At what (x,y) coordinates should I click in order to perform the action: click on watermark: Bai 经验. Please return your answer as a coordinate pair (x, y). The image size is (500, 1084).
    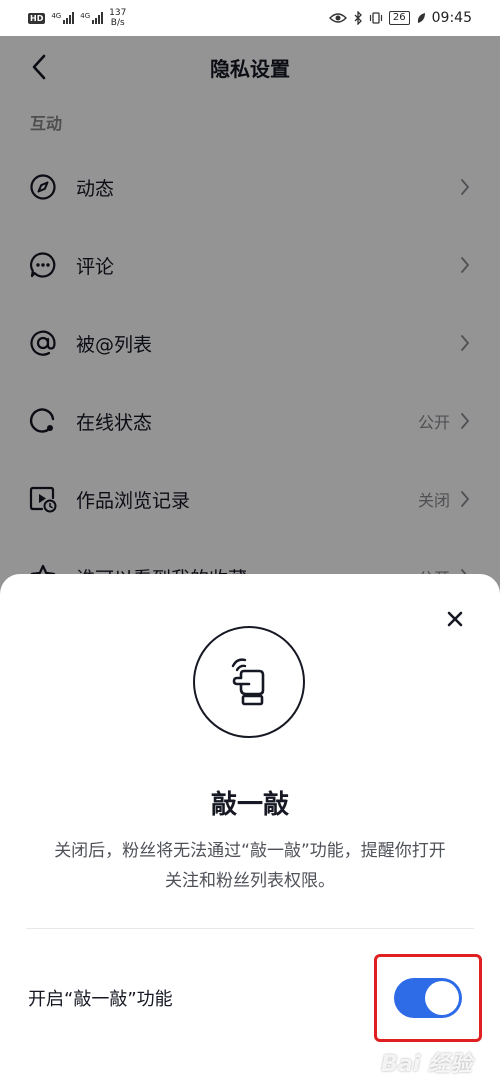
    Looking at the image, I should click on (426, 1064).